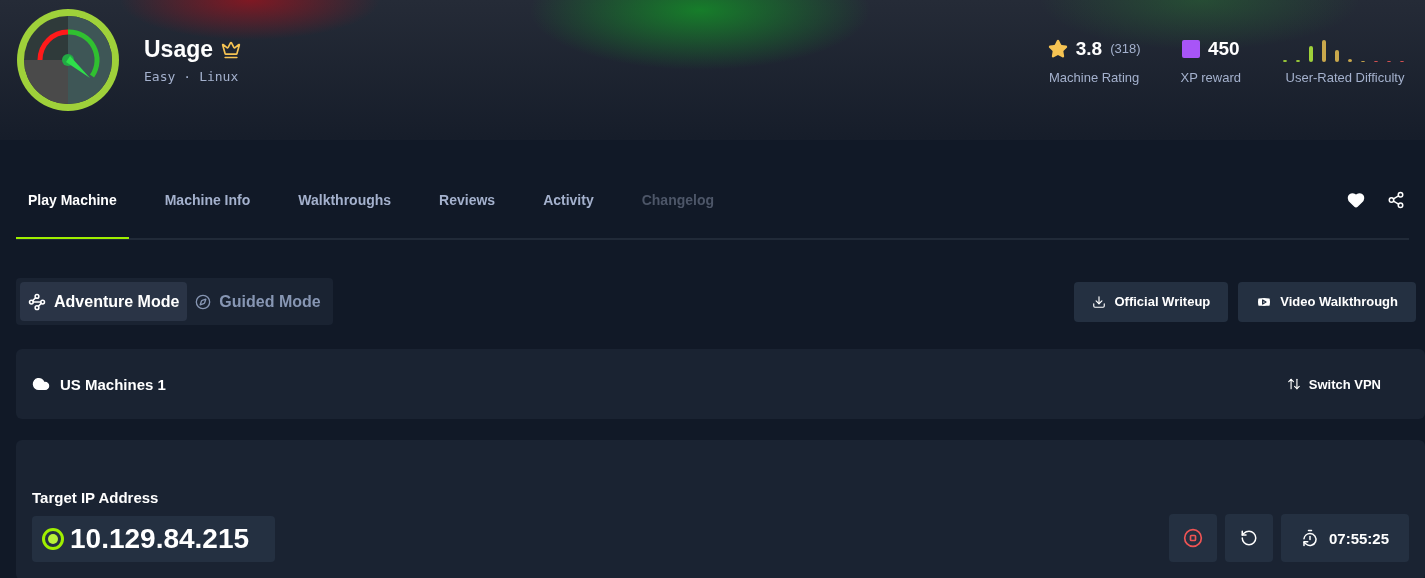 The image size is (1425, 578). I want to click on star-icon, so click(1057, 48).